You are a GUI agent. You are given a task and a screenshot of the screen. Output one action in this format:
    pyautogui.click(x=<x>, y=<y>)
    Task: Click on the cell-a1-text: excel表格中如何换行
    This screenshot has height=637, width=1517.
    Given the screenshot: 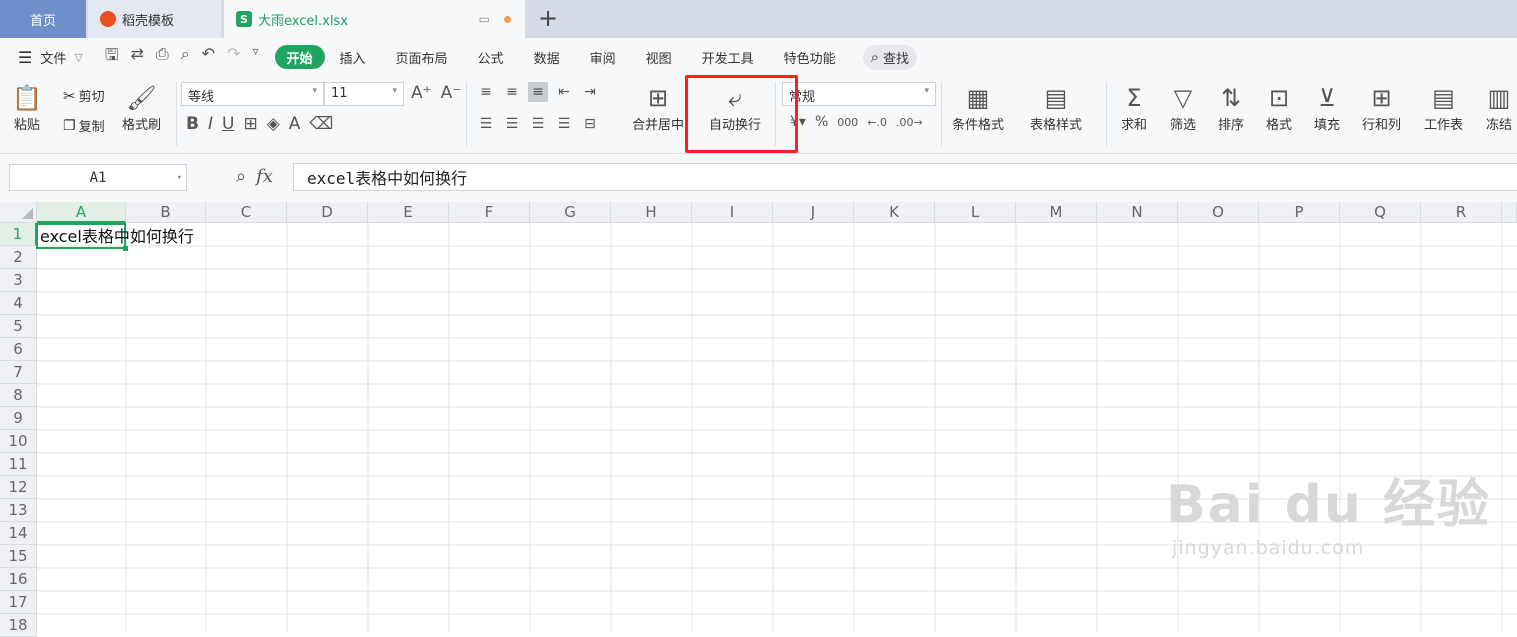 What is the action you would take?
    pyautogui.click(x=117, y=236)
    